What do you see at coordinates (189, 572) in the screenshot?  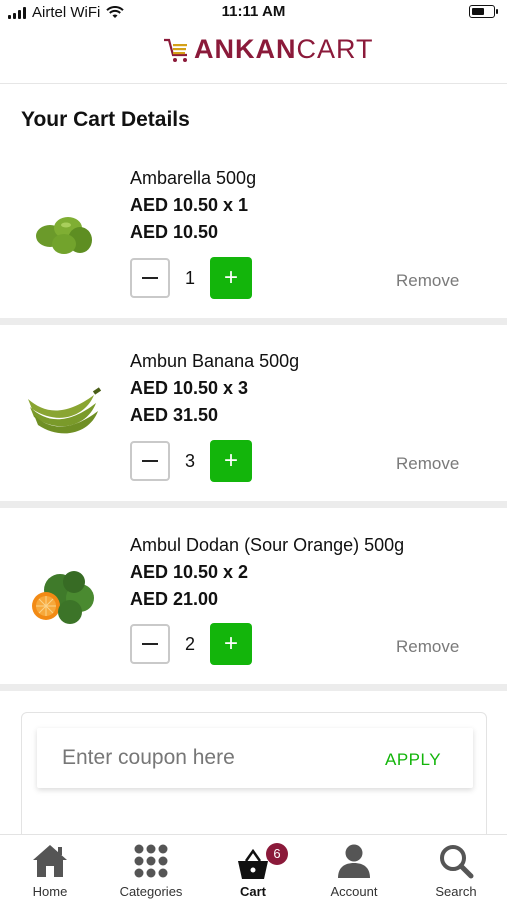 I see `item-unit-price: AED 10.50 x 2` at bounding box center [189, 572].